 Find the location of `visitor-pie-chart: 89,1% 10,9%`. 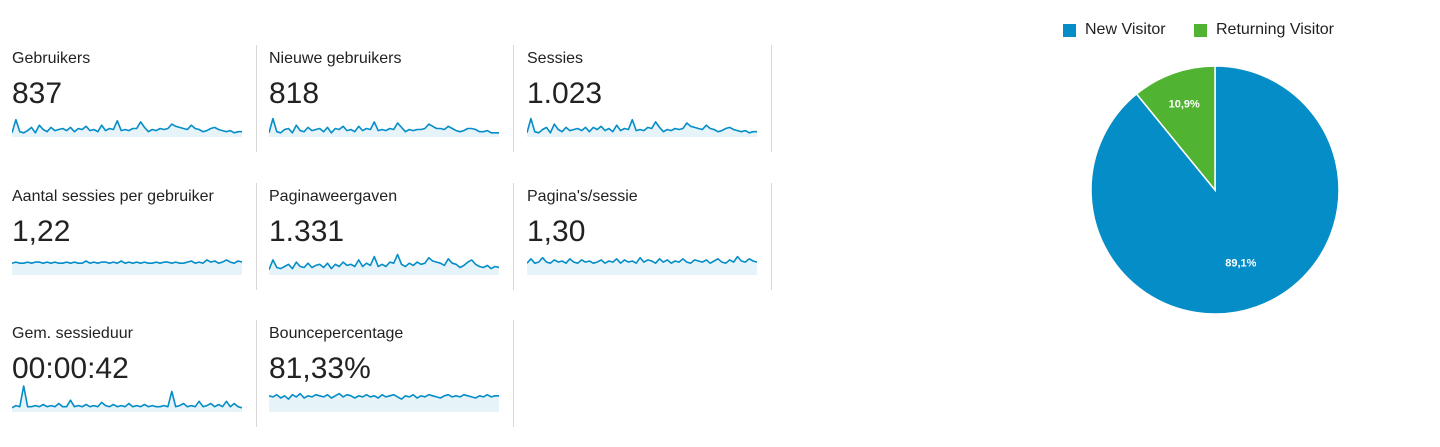

visitor-pie-chart: 89,1% 10,9% is located at coordinates (1215, 190).